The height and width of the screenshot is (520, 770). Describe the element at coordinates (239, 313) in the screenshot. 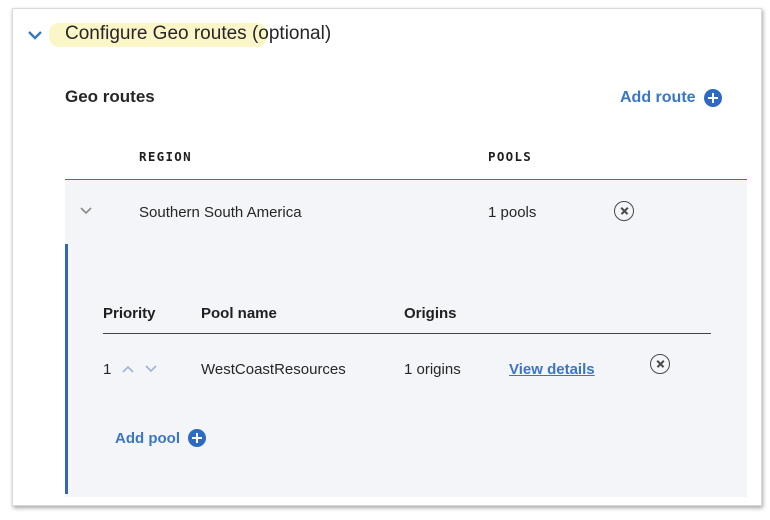

I see `pool-column-name: Pool name` at that location.